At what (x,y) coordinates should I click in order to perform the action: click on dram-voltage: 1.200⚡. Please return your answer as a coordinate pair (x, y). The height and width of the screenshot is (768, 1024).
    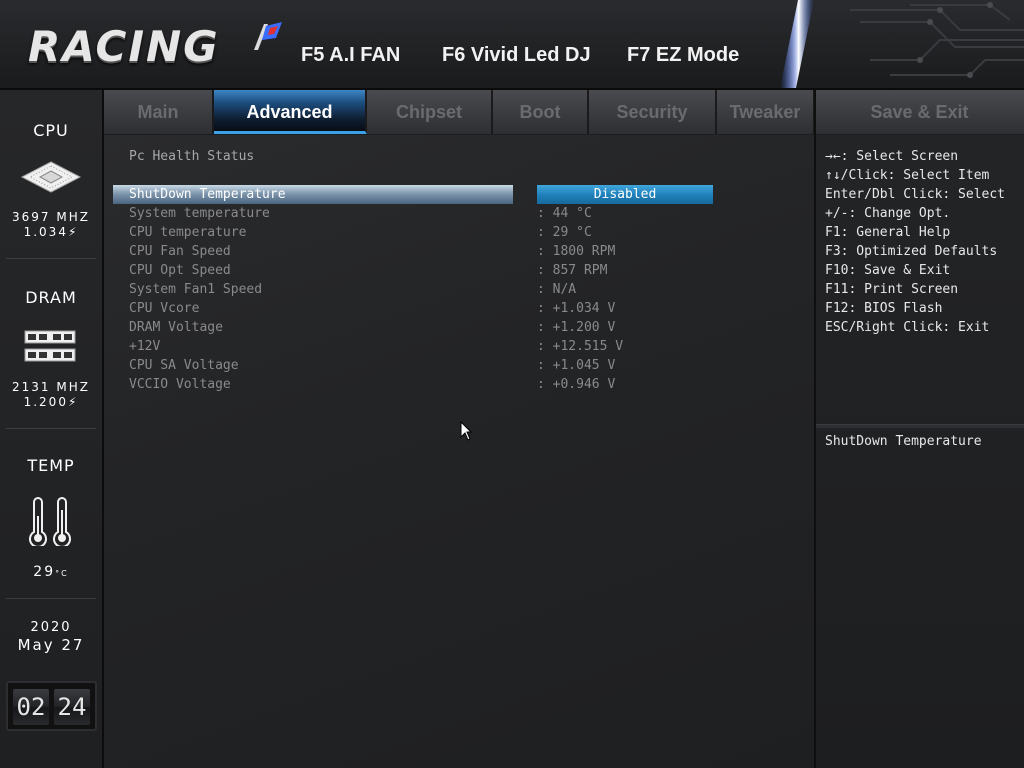
    Looking at the image, I should click on (51, 402).